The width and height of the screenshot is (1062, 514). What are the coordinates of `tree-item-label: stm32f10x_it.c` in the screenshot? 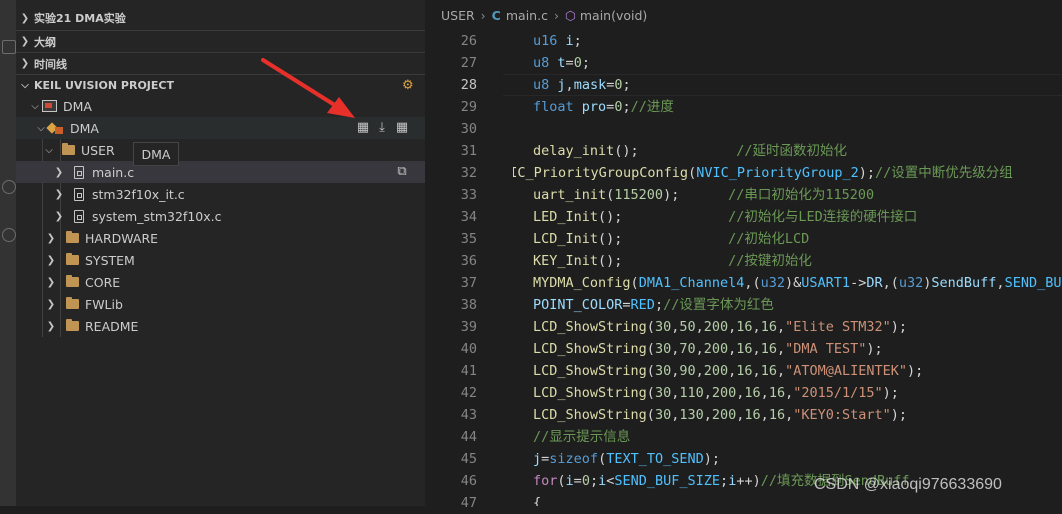 It's located at (138, 194).